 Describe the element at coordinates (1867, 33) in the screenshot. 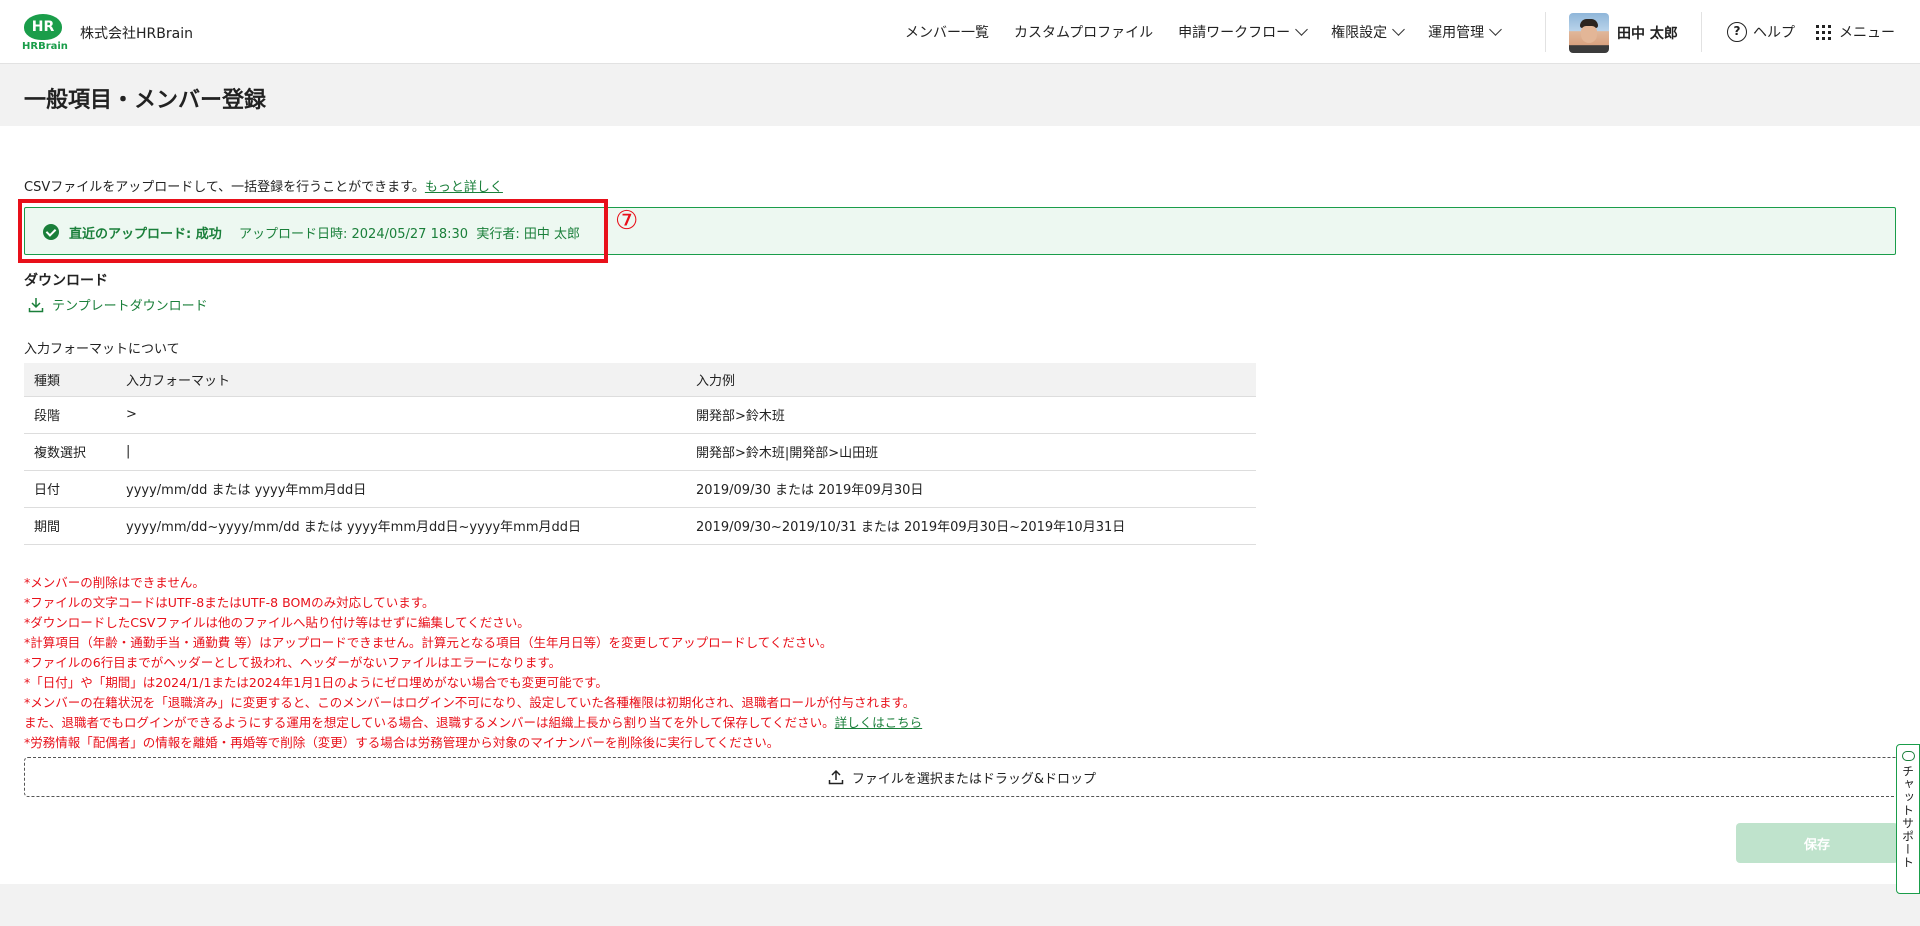

I see `menu-label: メニュー` at that location.